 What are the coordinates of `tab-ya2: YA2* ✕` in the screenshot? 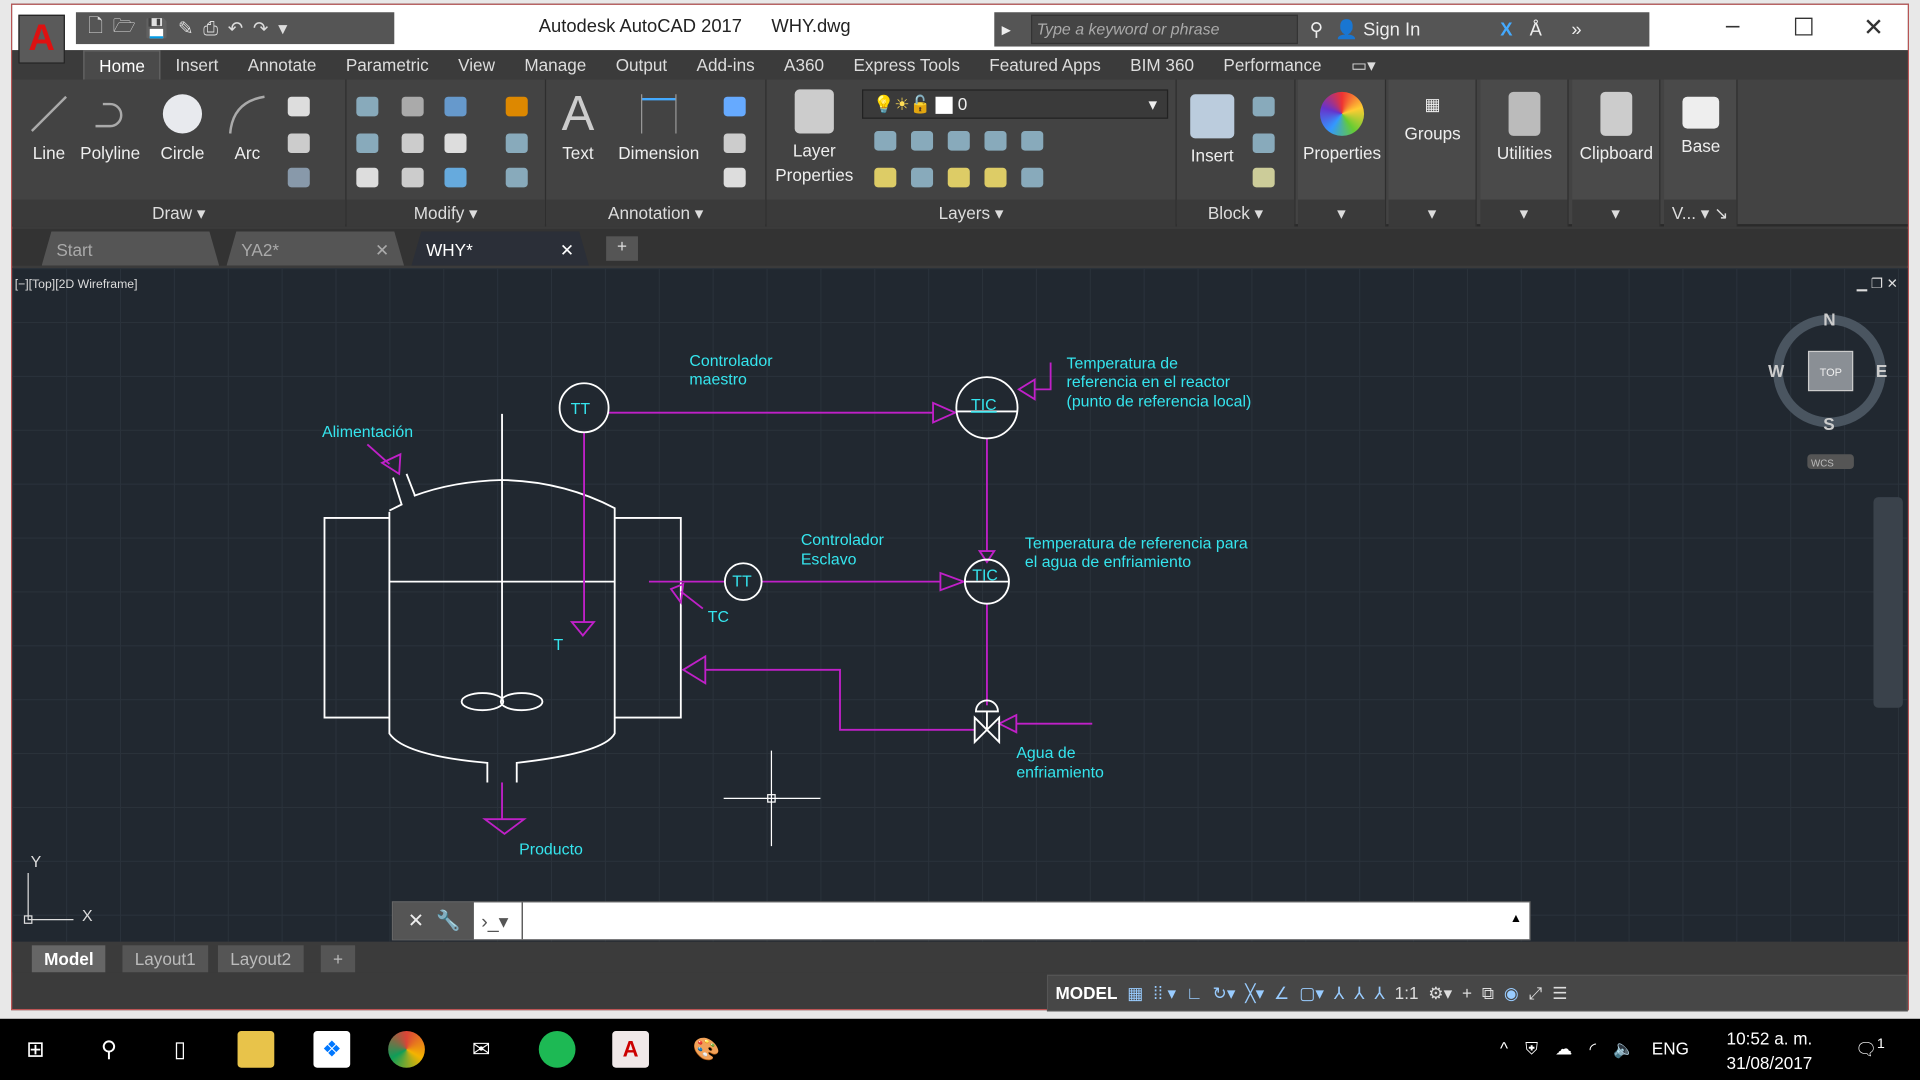 It's located at (316, 248).